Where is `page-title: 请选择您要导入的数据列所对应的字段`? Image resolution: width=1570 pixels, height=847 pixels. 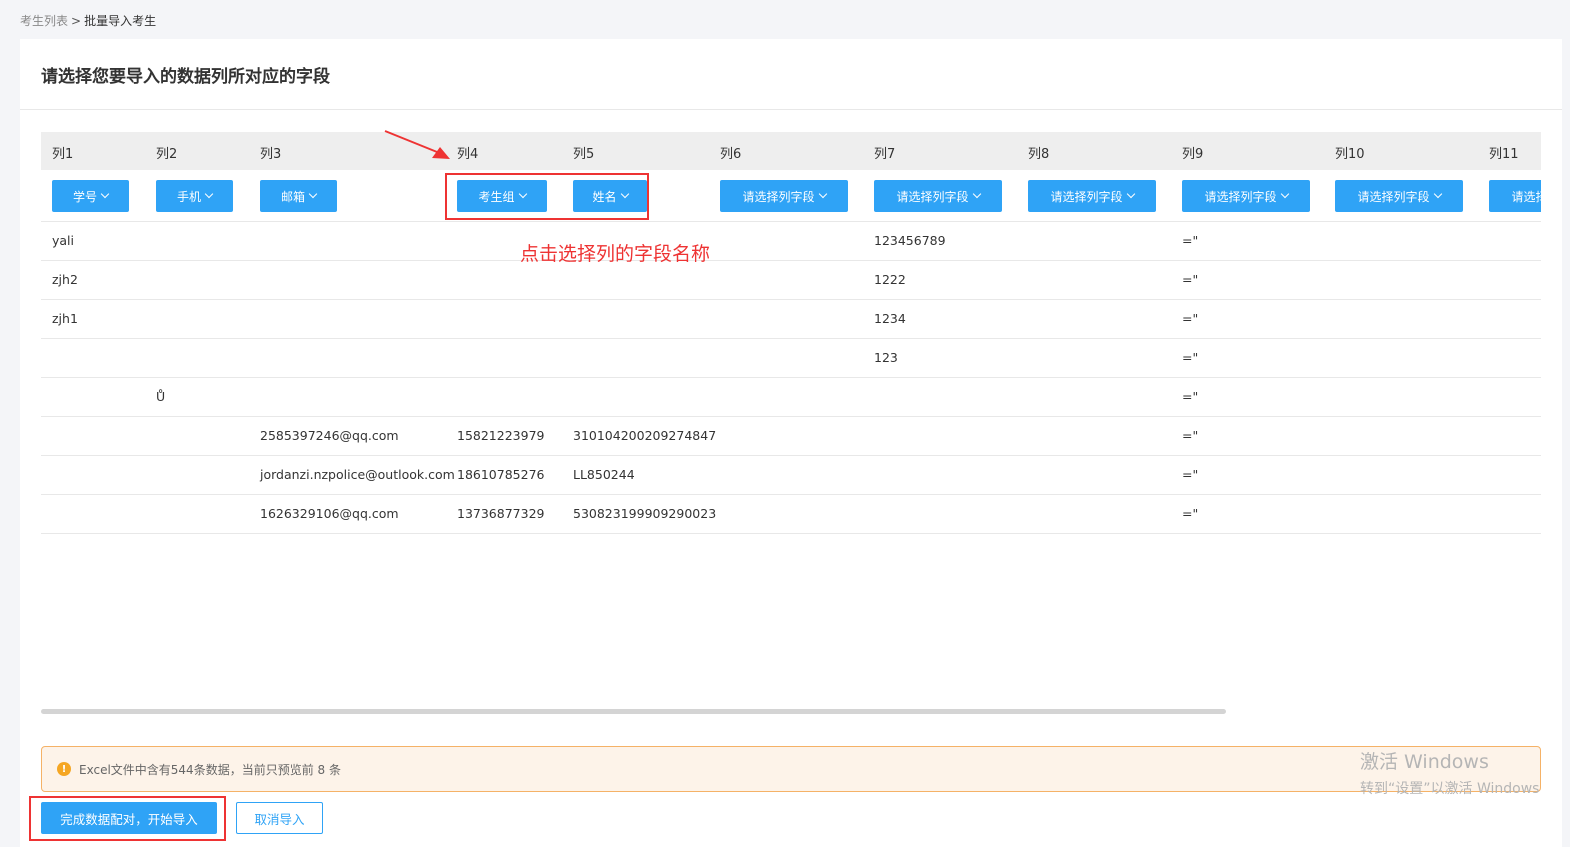 page-title: 请选择您要导入的数据列所对应的字段 is located at coordinates (185, 76).